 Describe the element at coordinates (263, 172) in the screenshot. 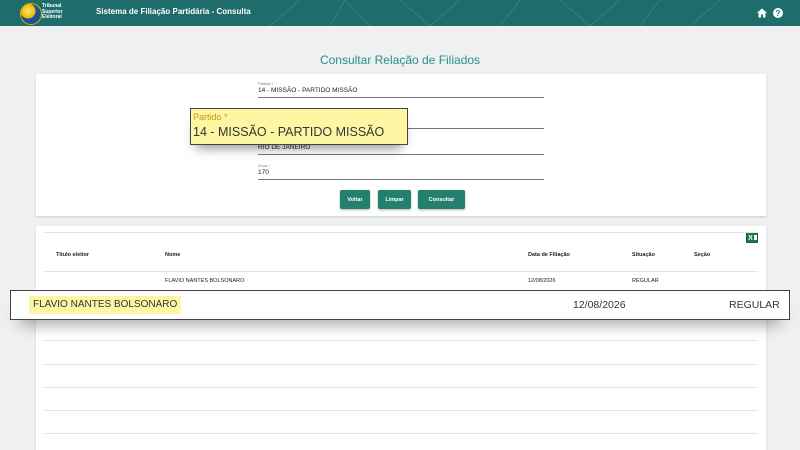

I see `zona-value: 170` at that location.